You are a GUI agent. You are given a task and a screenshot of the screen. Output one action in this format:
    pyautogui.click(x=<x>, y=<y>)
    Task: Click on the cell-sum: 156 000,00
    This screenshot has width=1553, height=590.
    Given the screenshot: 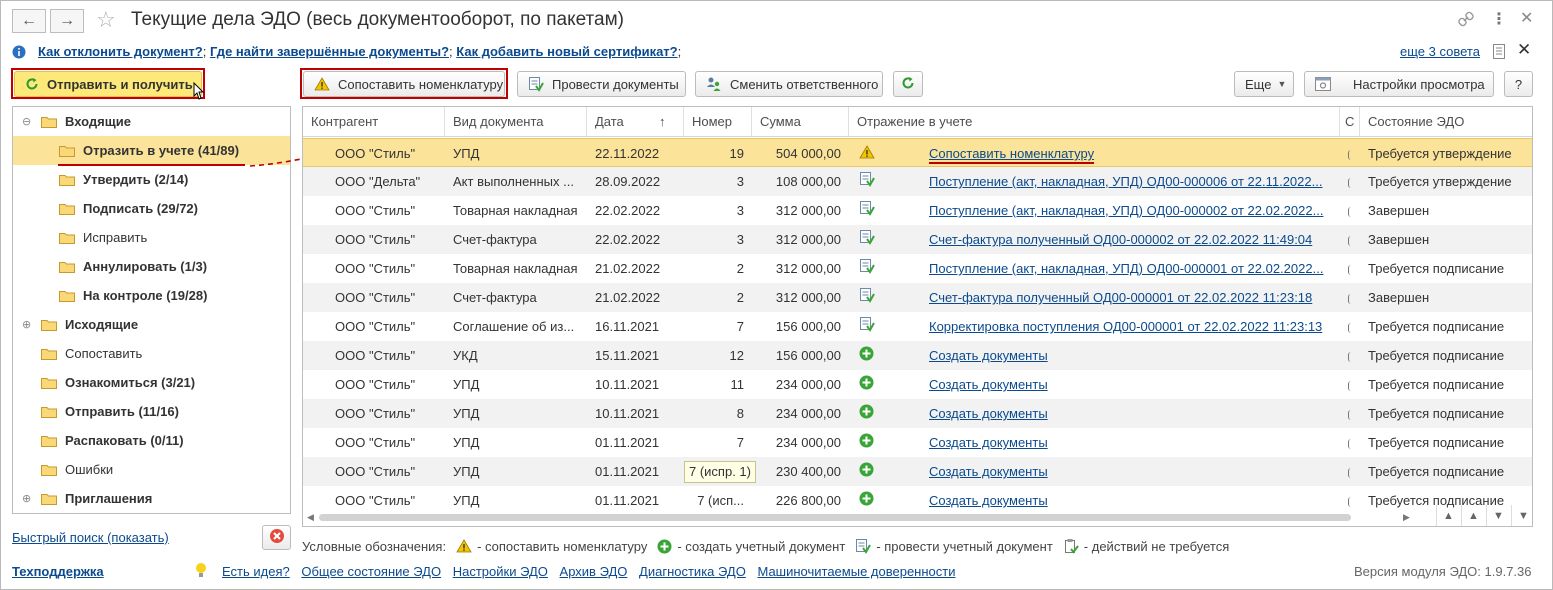 What is the action you would take?
    pyautogui.click(x=808, y=326)
    